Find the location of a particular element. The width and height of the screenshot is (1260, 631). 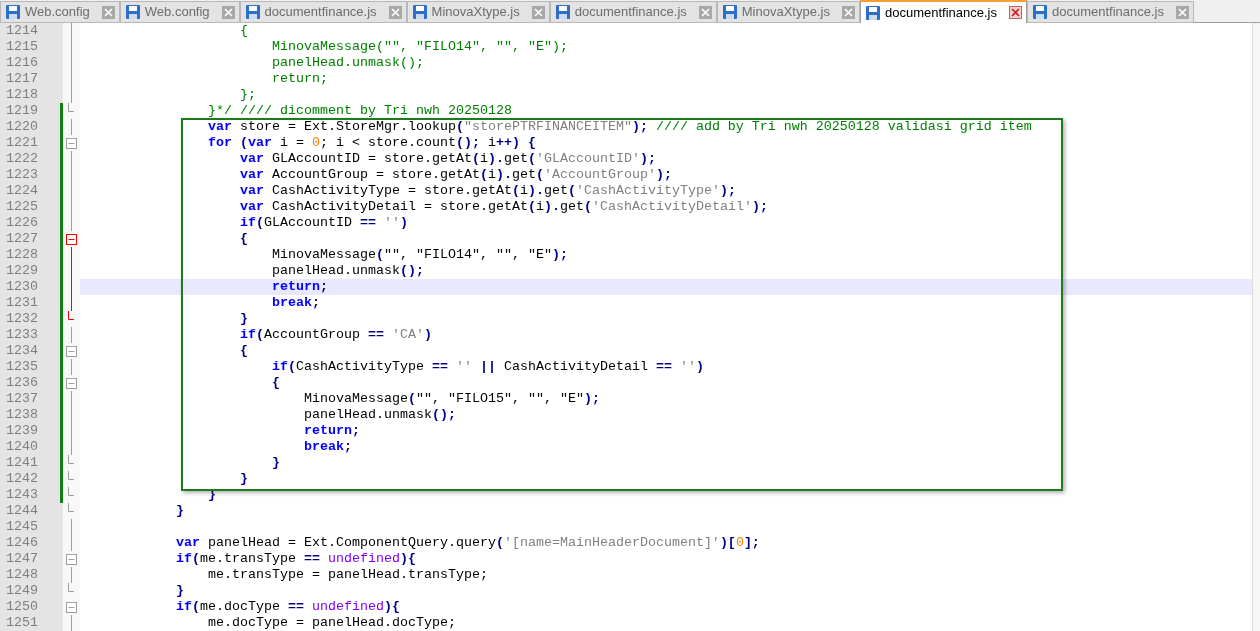

line-number: 1242 is located at coordinates (30, 479).